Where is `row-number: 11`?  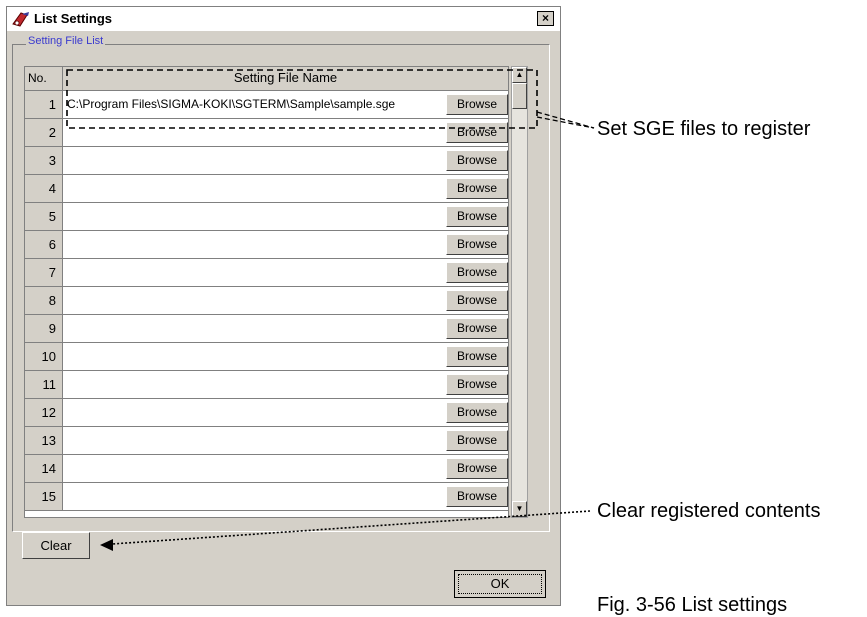
row-number: 11 is located at coordinates (44, 385).